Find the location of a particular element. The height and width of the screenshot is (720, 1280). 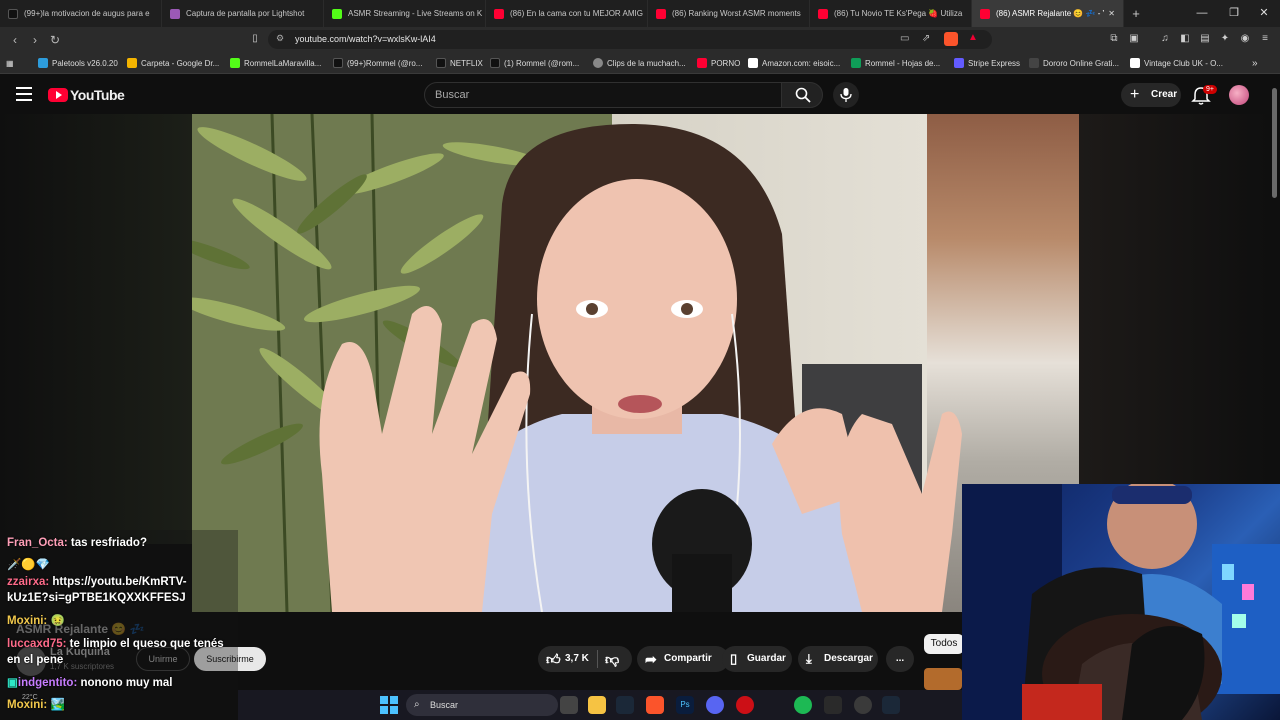

bookmark-icon: ▯ is located at coordinates (255, 39).